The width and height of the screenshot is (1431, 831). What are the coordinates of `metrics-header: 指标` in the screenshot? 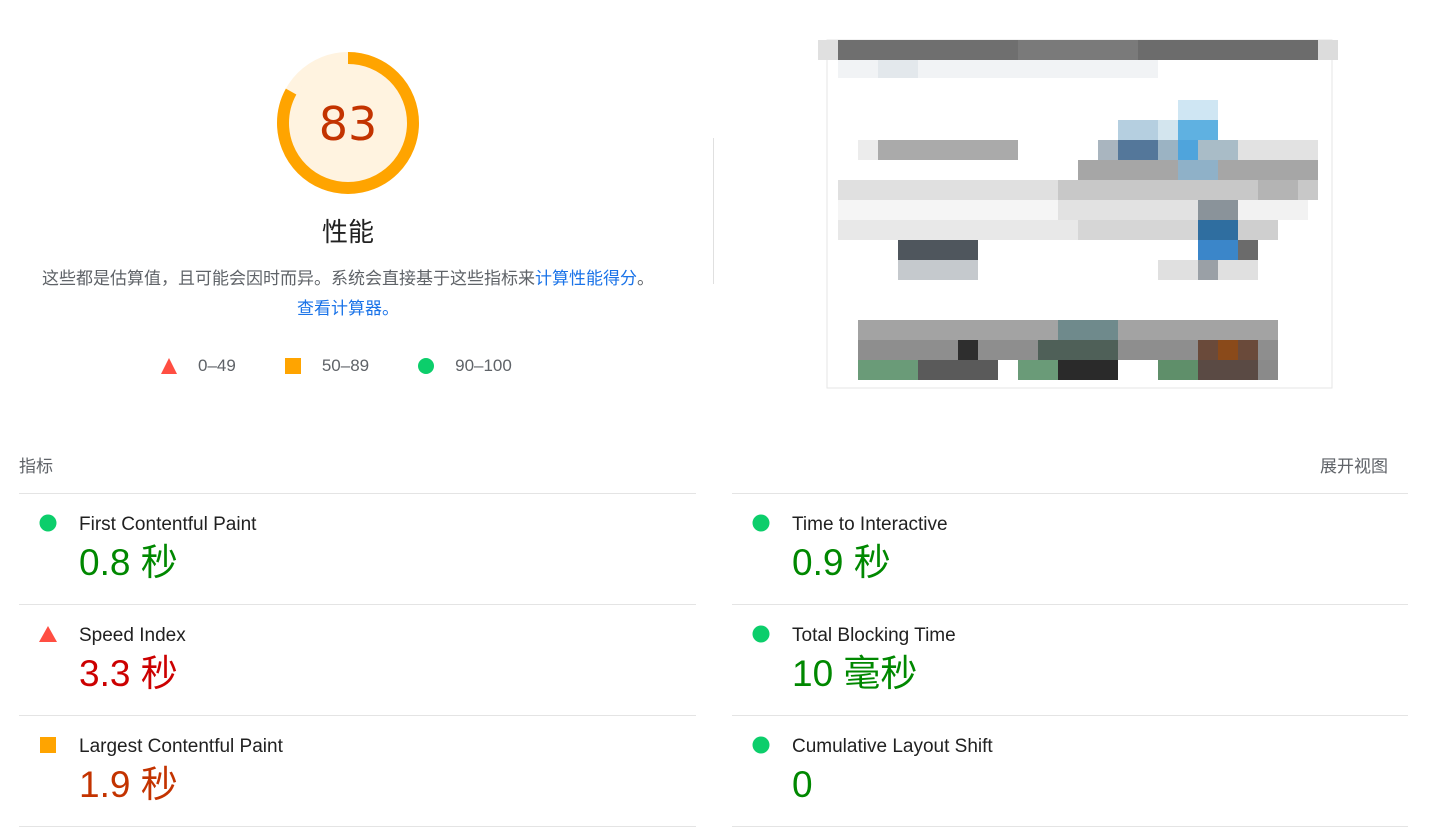 It's located at (36, 467).